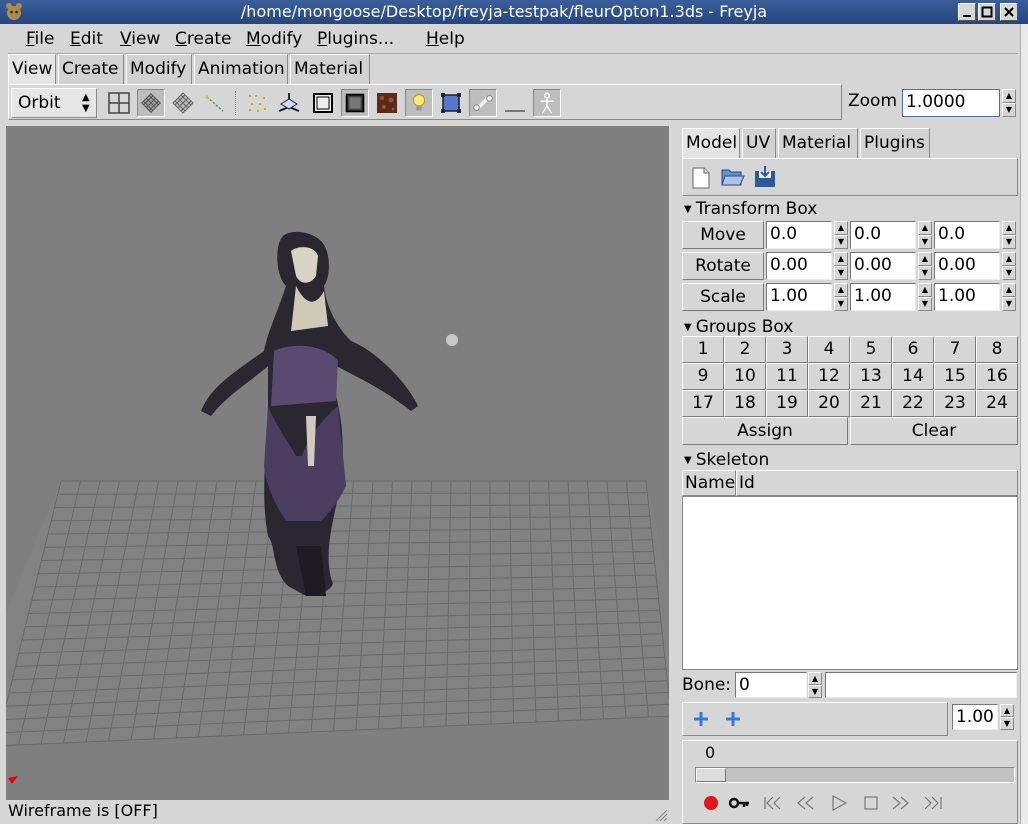 This screenshot has height=824, width=1028. Describe the element at coordinates (841, 259) in the screenshot. I see `rotate-x-up-button: ▲` at that location.